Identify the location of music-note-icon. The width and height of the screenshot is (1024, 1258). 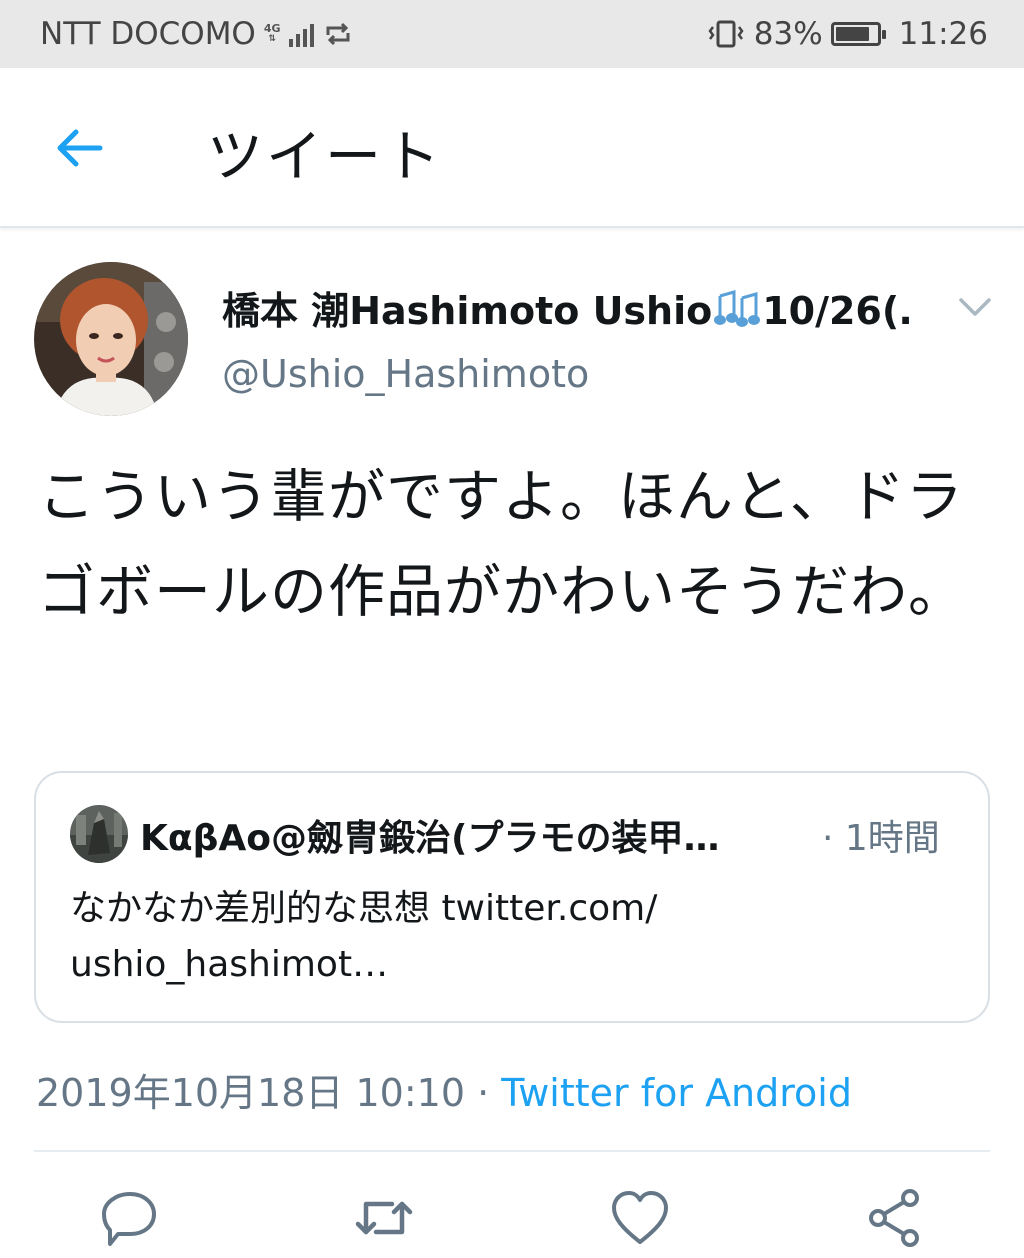
(737, 308).